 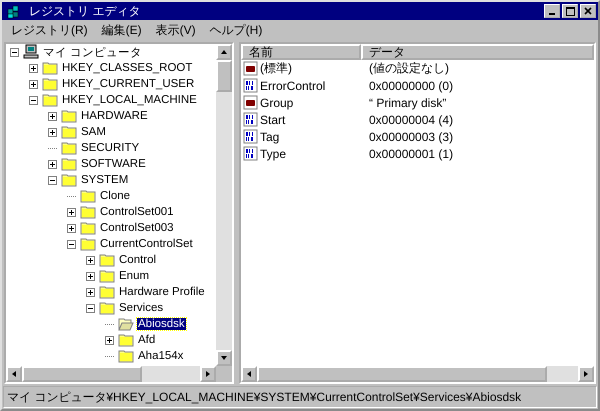 I want to click on tree-item: SECURITY, so click(x=110, y=148).